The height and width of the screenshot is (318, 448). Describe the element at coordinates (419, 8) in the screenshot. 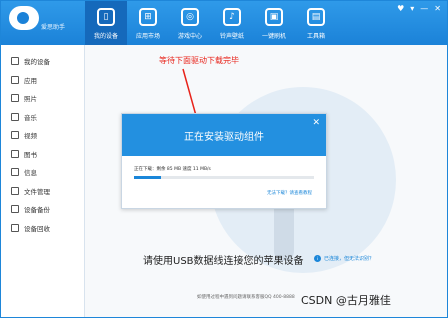

I see `window-controls: ♥ ▾ — ✕` at that location.